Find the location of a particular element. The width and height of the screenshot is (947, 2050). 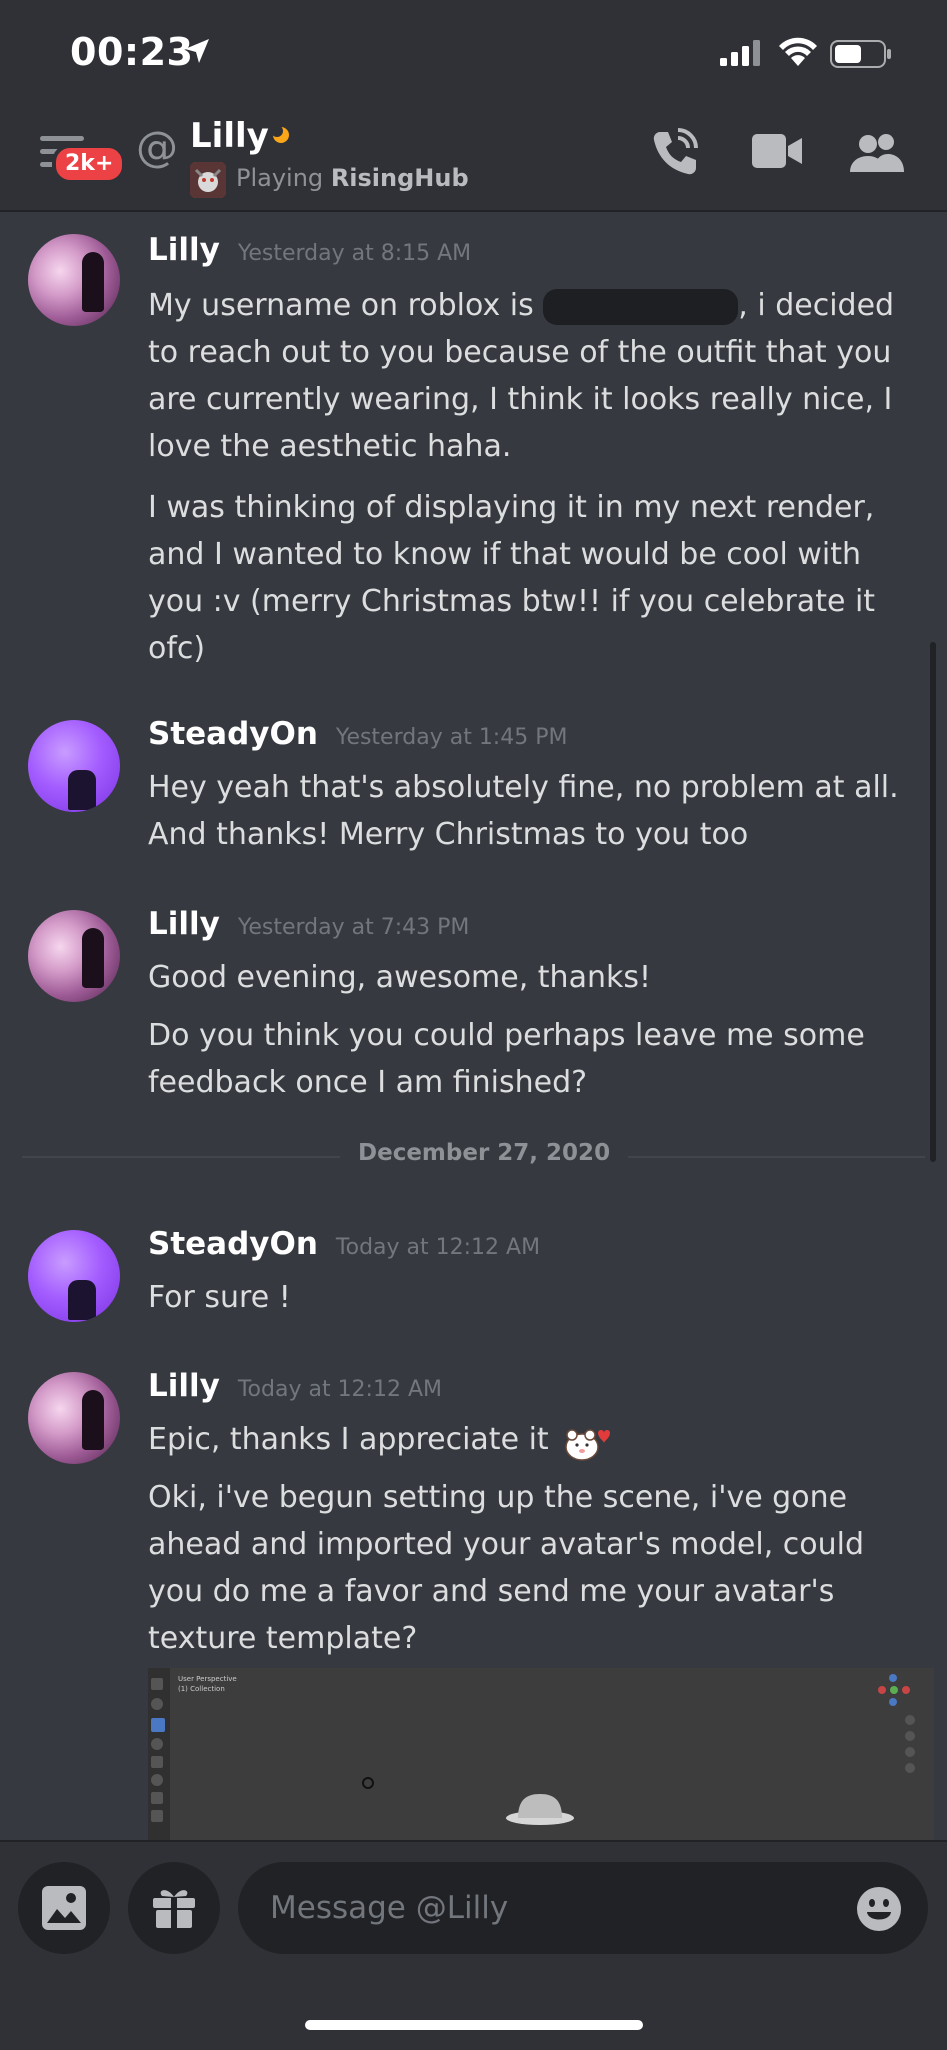

activity-game: RisingHub is located at coordinates (399, 178).